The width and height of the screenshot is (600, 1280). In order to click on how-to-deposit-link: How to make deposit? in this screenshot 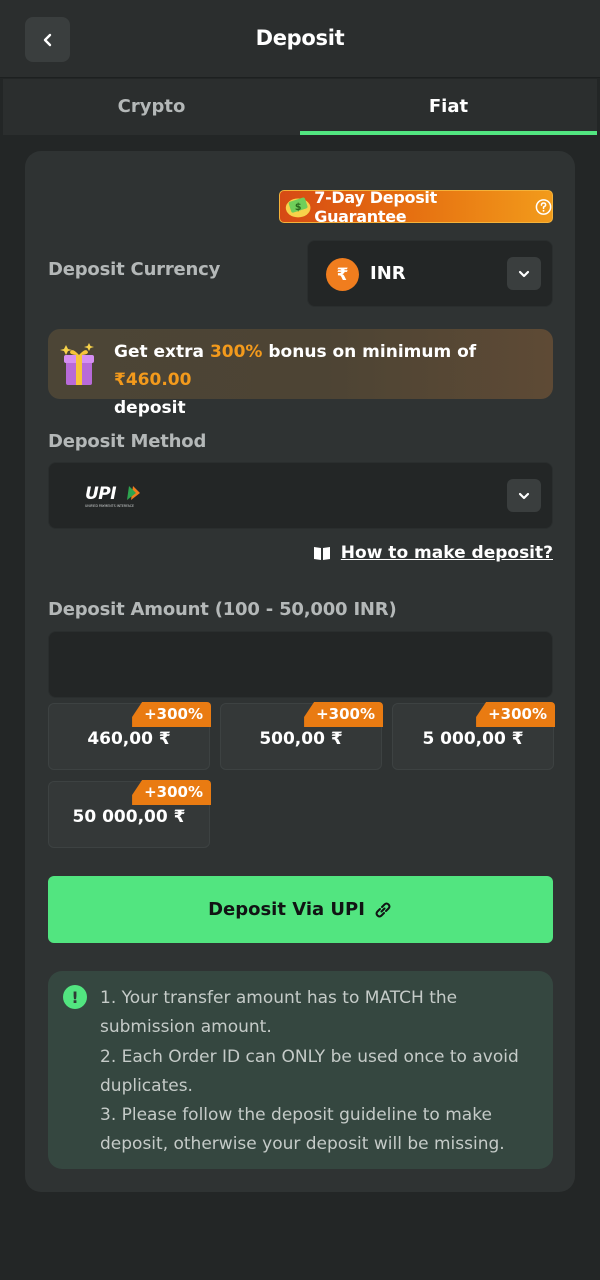, I will do `click(433, 553)`.